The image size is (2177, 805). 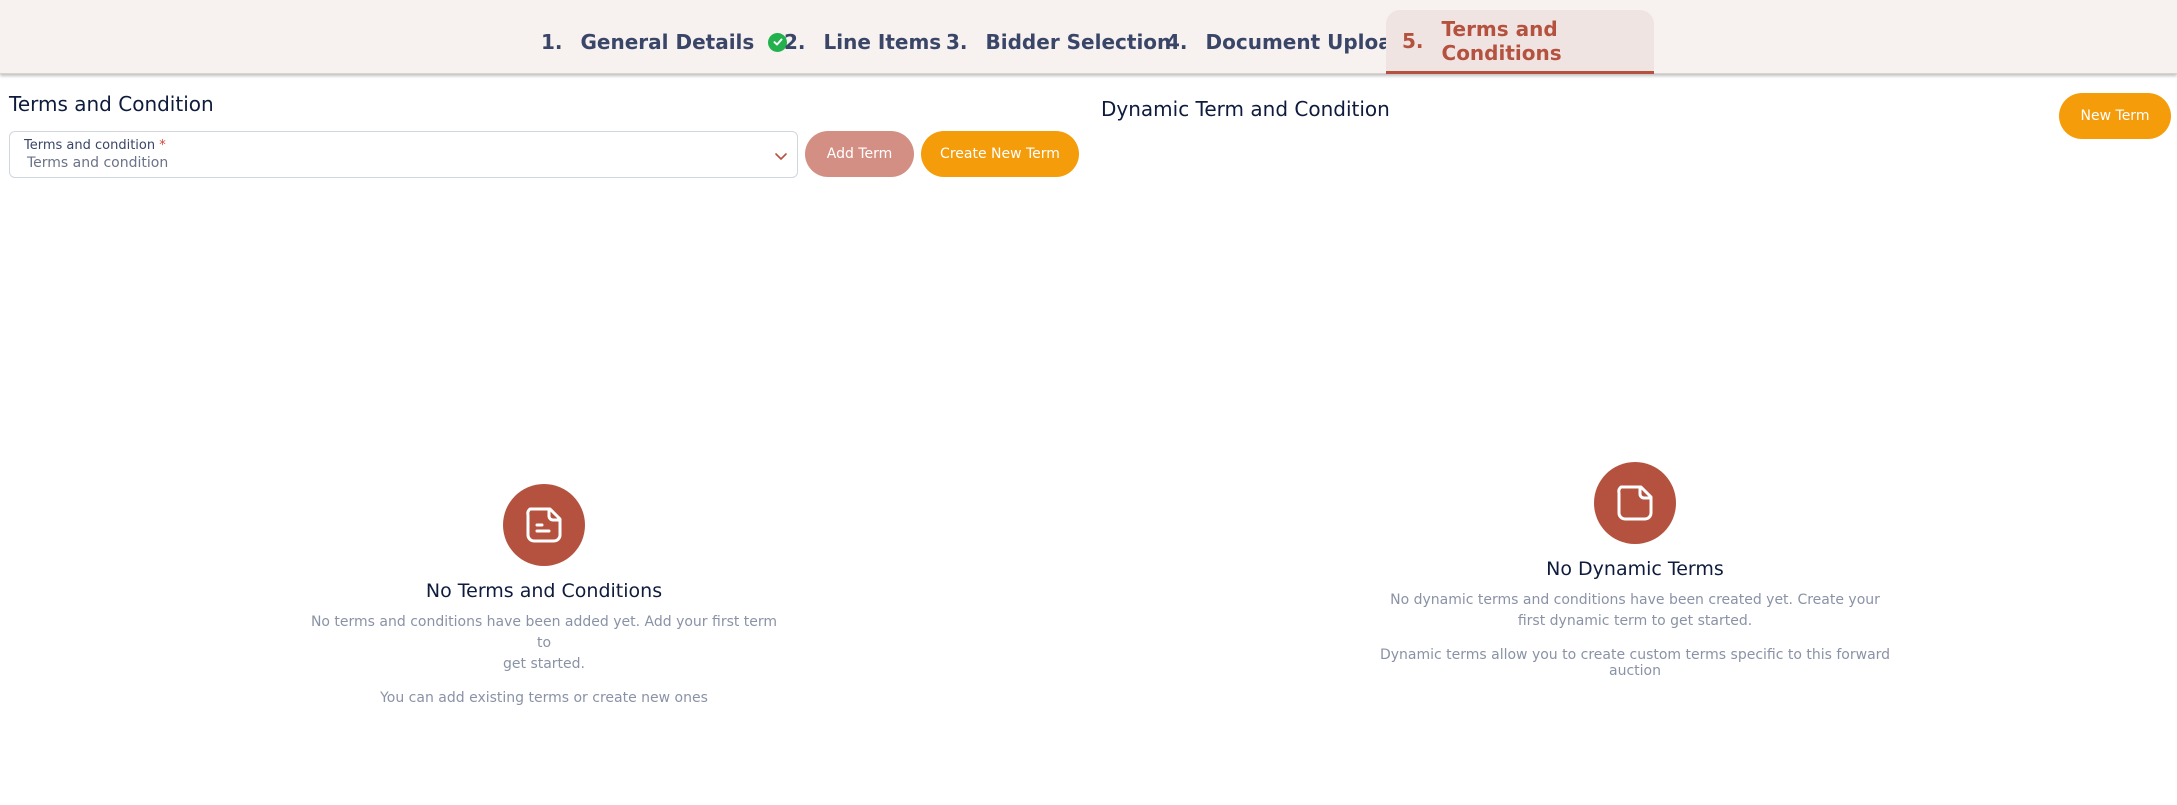 What do you see at coordinates (781, 156) in the screenshot?
I see `chevron-down-icon` at bounding box center [781, 156].